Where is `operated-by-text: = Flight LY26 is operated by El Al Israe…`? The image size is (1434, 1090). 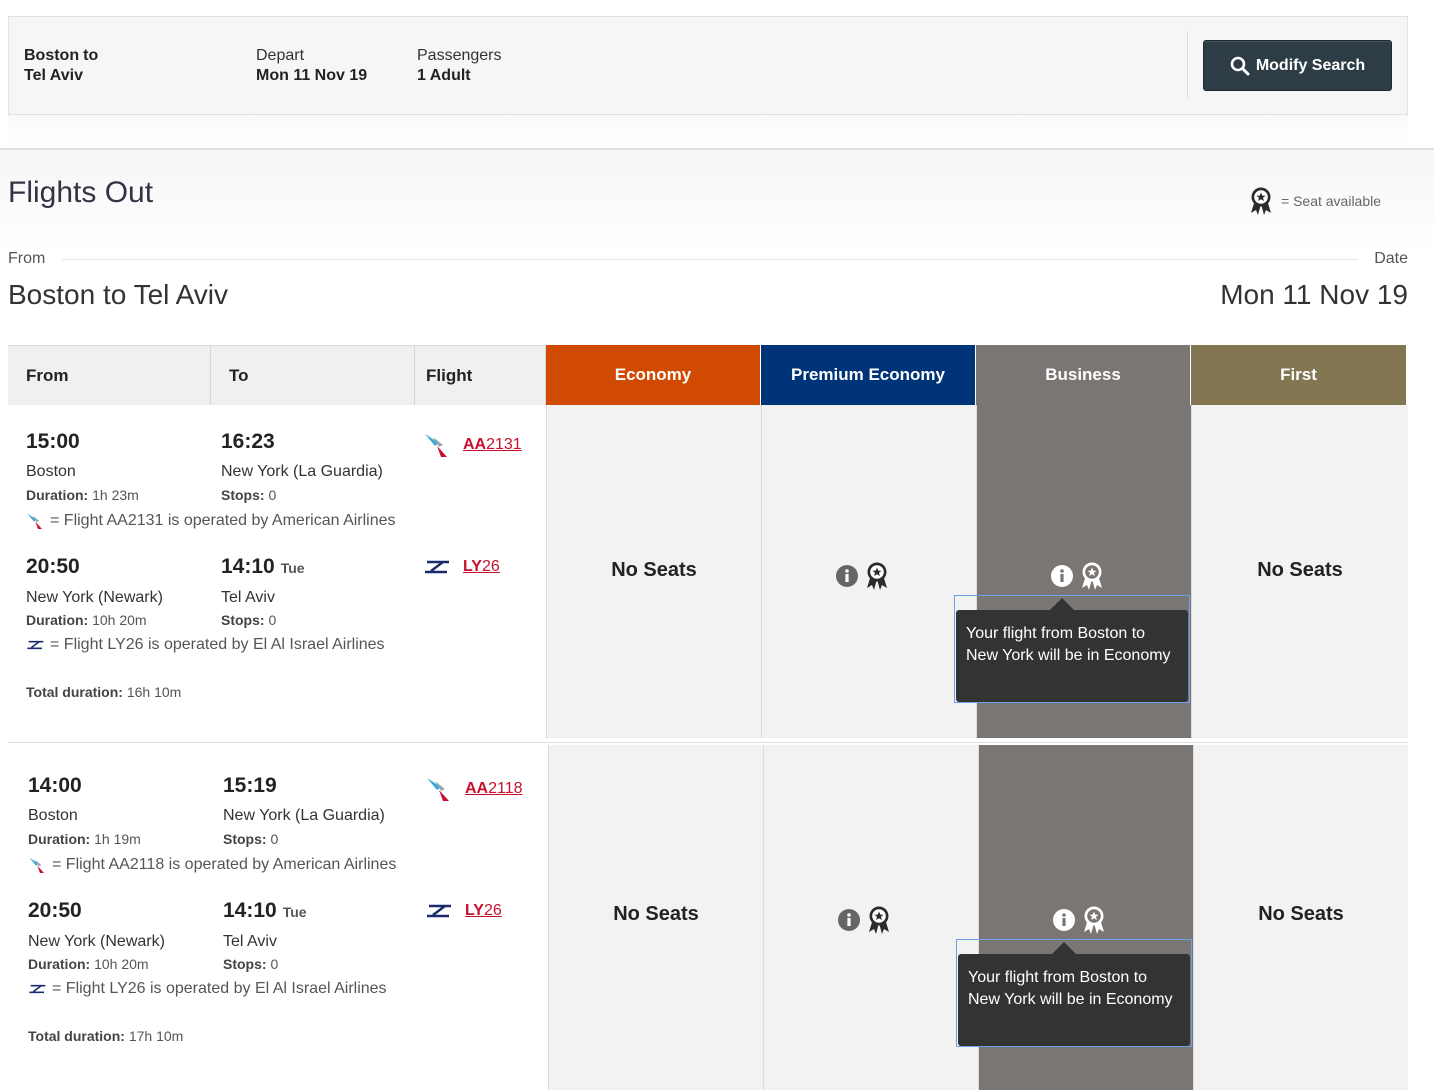 operated-by-text: = Flight LY26 is operated by El Al Israe… is located at coordinates (219, 988).